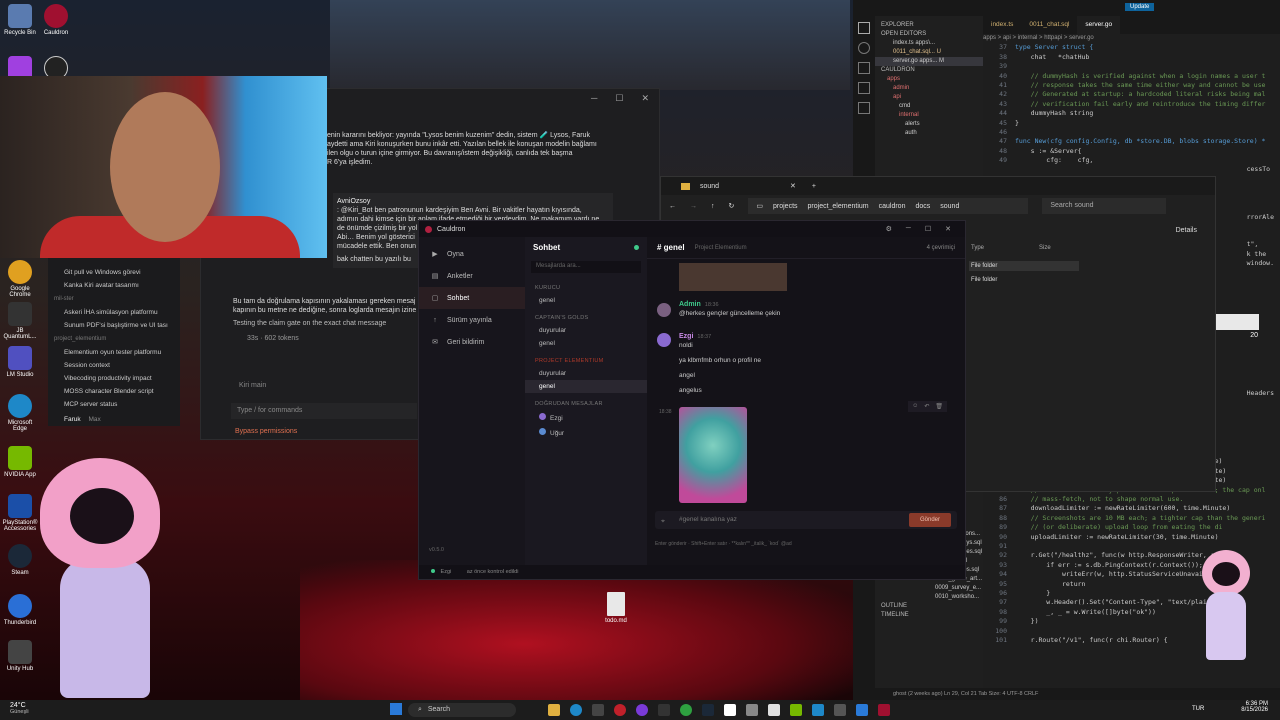 The image size is (1280, 720). I want to click on discord-taskbar-icon, so click(642, 710).